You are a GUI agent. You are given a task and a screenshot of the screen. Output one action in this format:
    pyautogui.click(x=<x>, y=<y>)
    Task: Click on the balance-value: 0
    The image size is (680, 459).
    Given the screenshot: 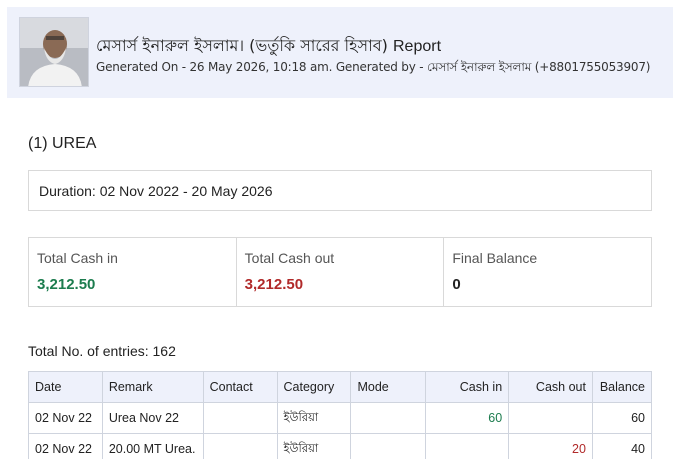 What is the action you would take?
    pyautogui.click(x=456, y=284)
    